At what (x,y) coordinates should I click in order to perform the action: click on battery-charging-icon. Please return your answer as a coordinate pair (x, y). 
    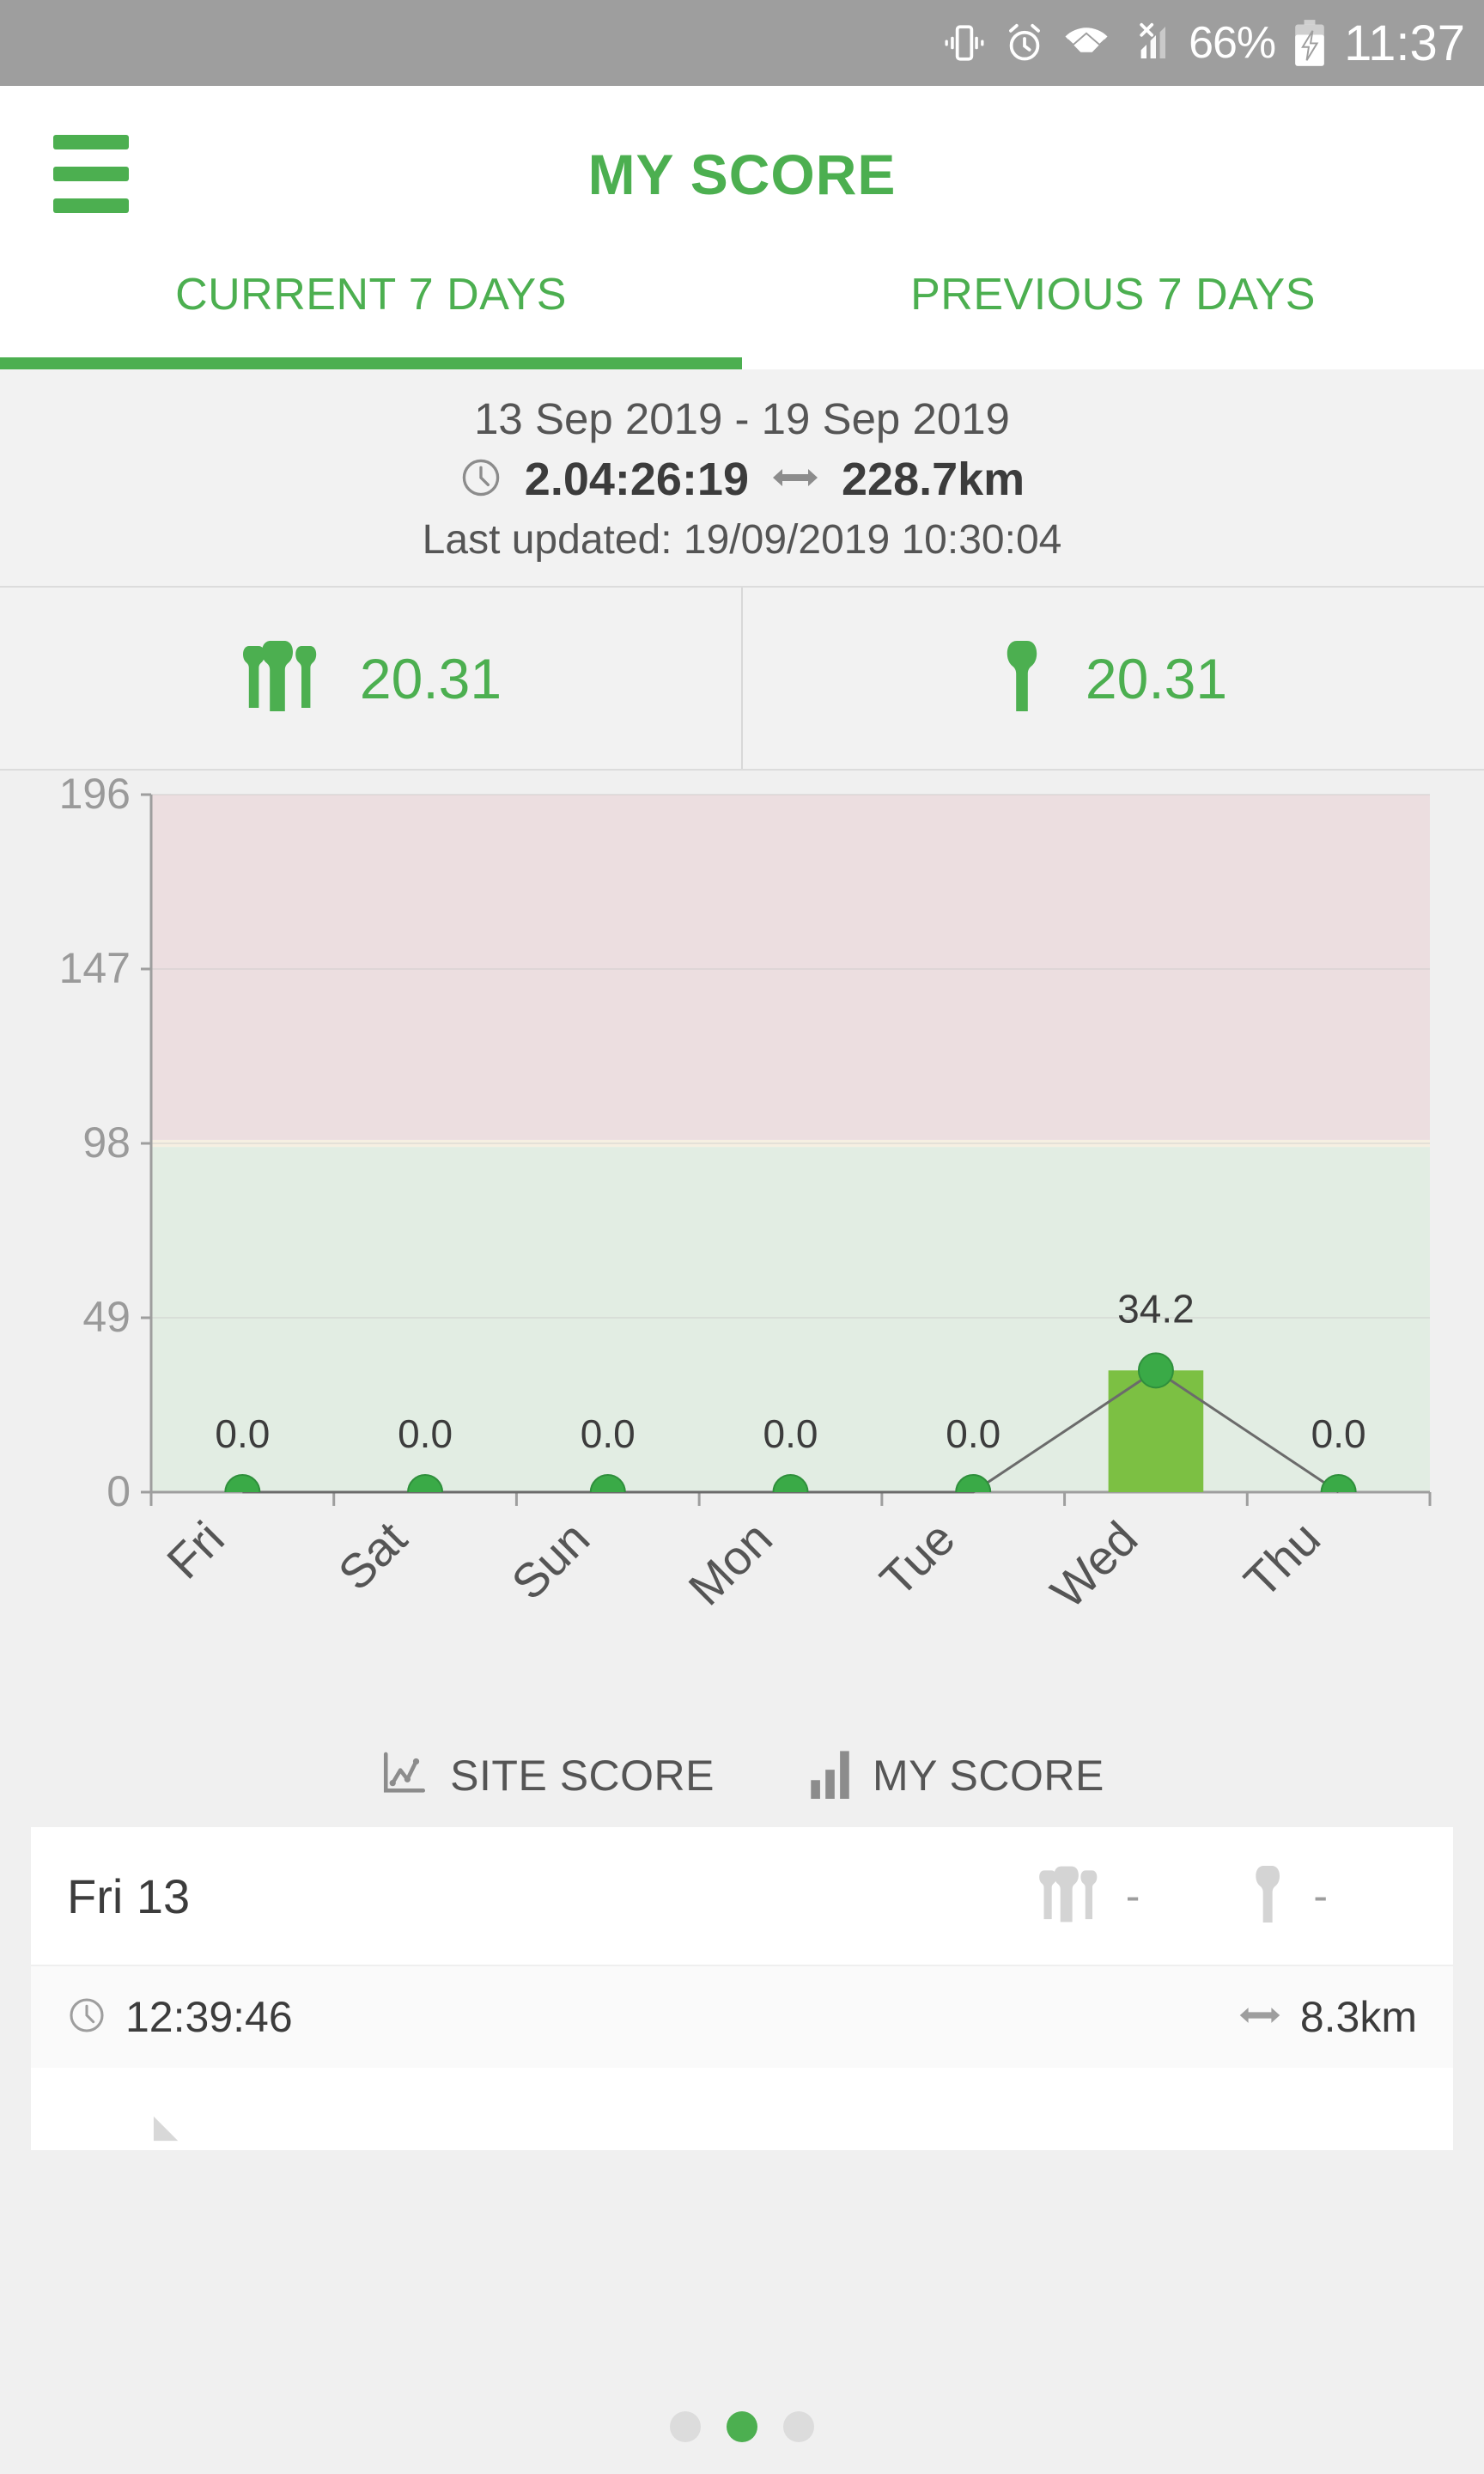
    Looking at the image, I should click on (1310, 43).